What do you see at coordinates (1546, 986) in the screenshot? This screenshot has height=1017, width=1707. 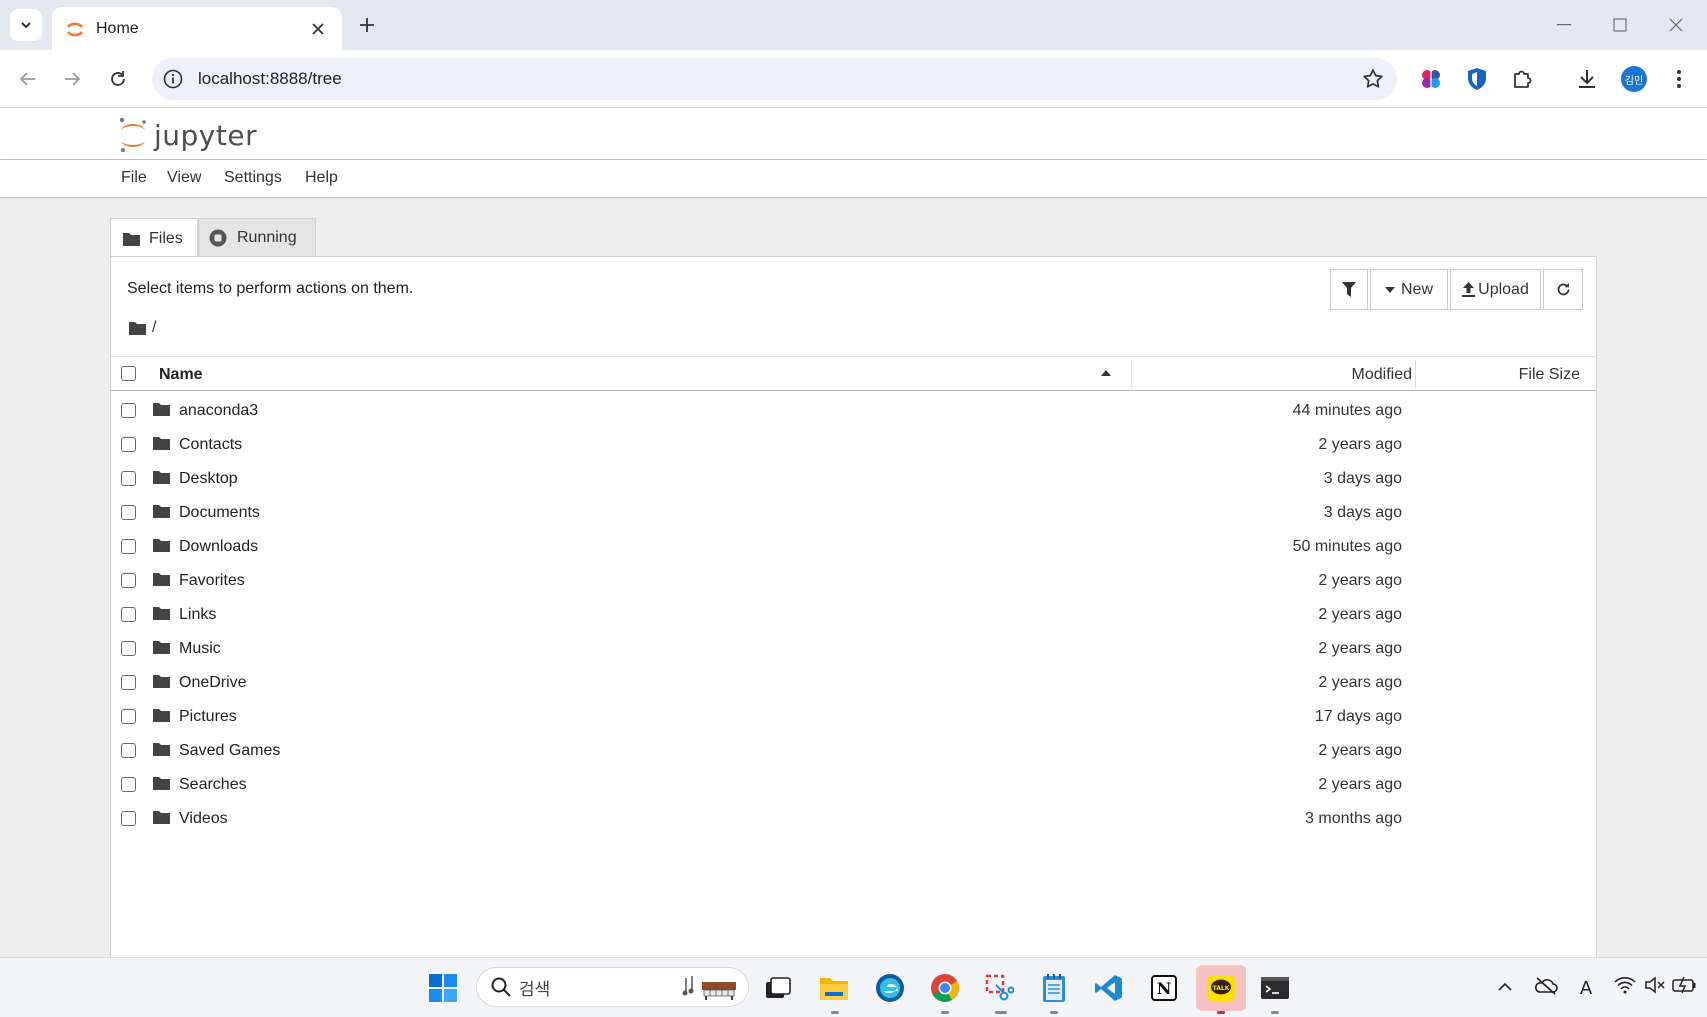 I see `onedrive-offline-icon` at bounding box center [1546, 986].